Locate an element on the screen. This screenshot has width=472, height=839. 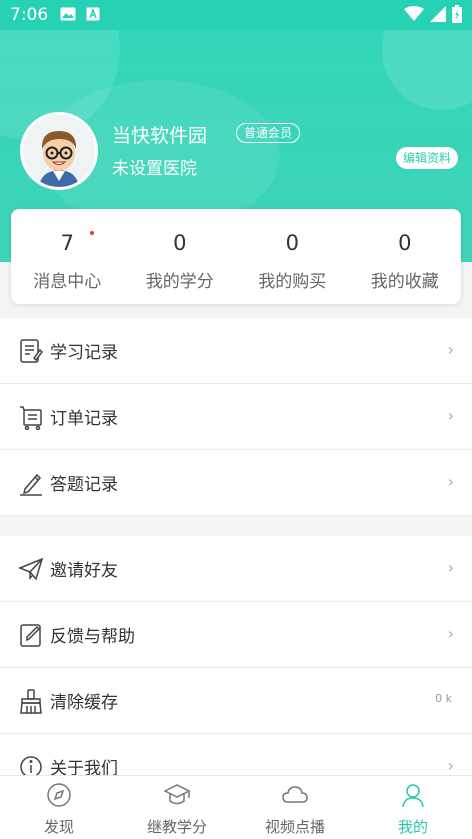
stat-label: 我的购买 is located at coordinates (292, 282).